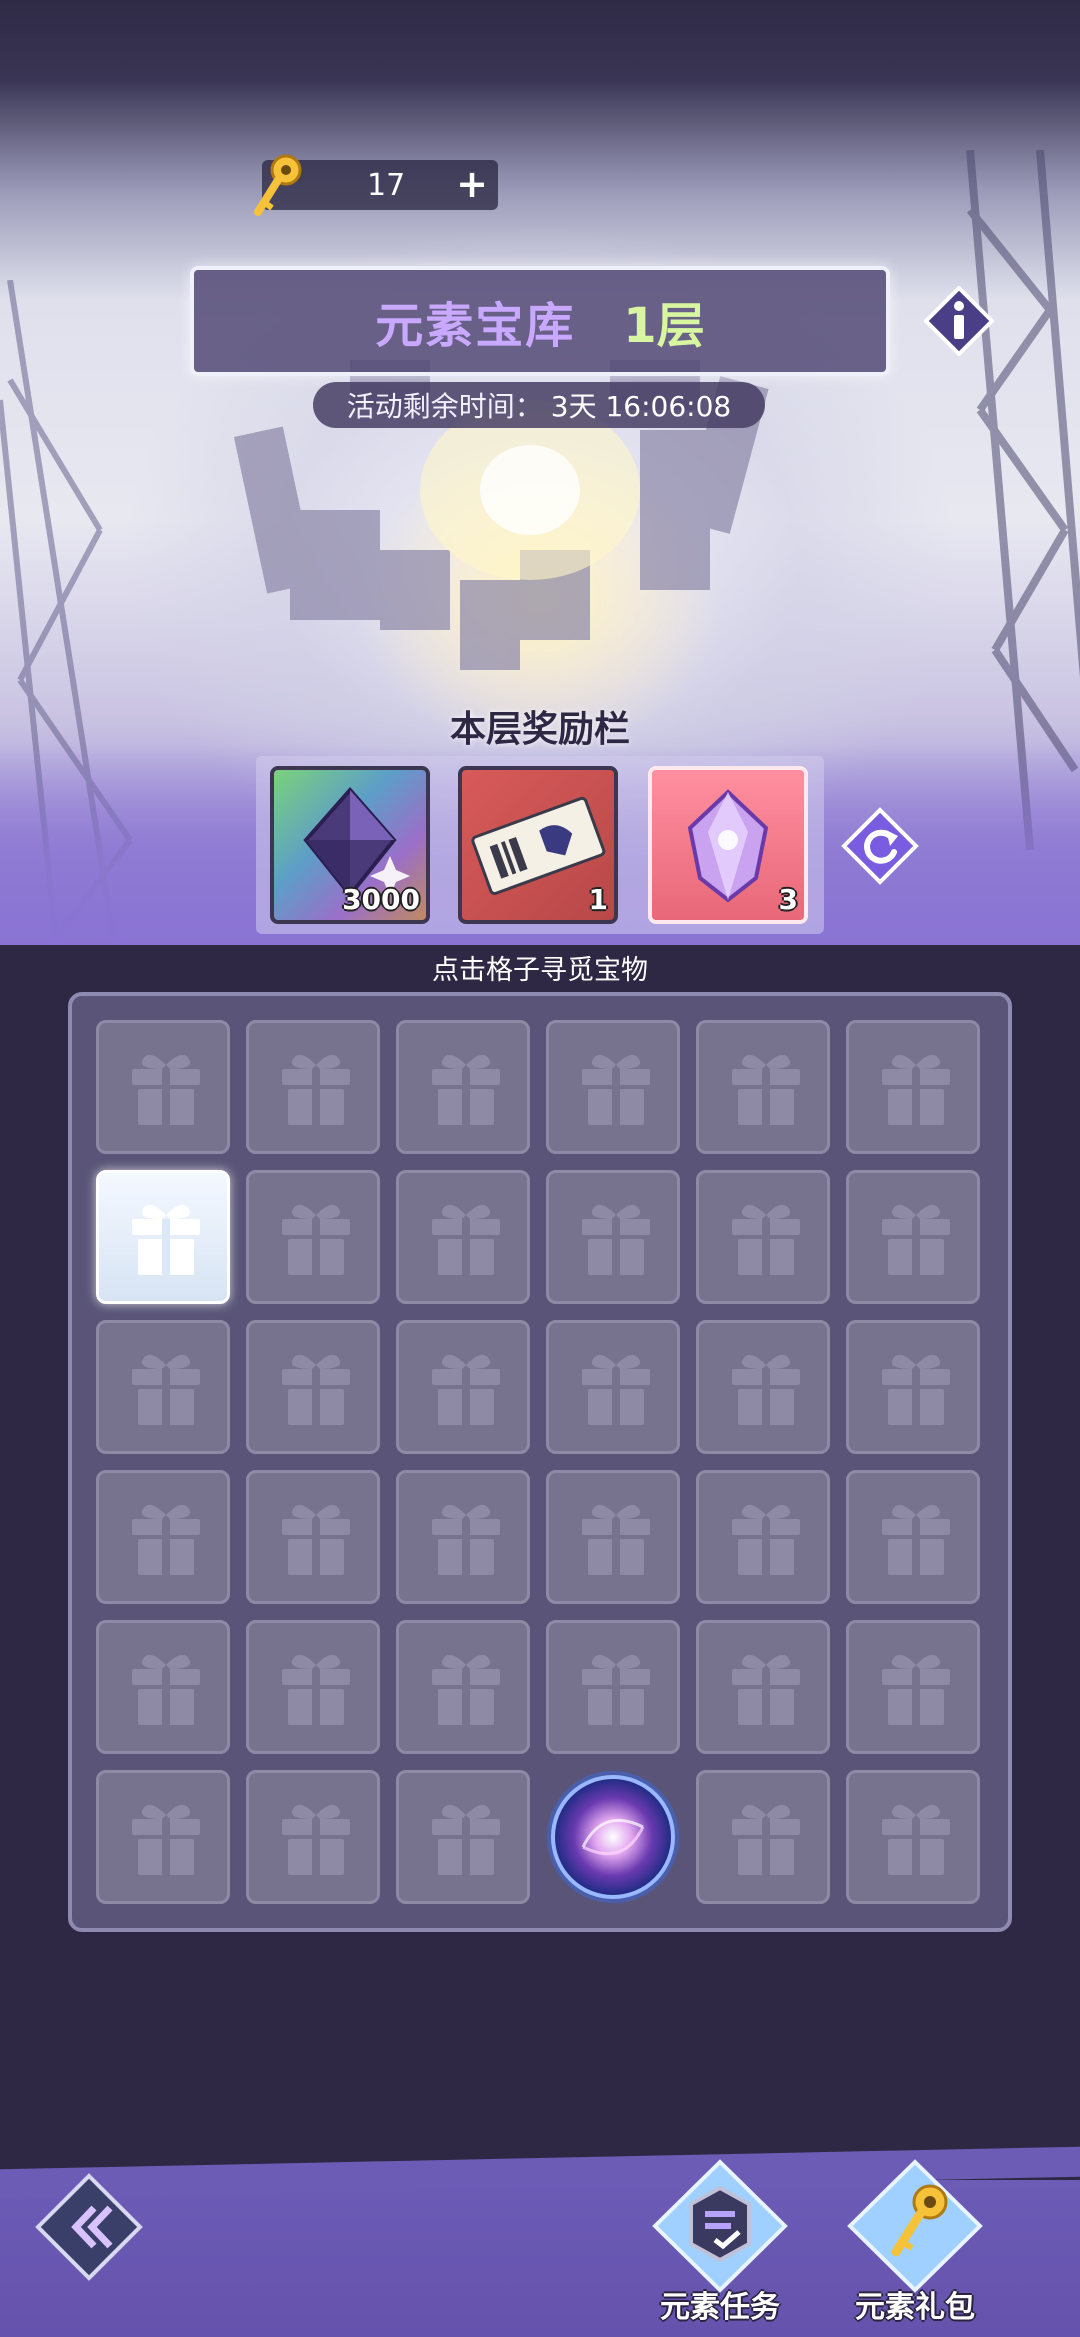 This screenshot has width=1080, height=2337. I want to click on key-icon, so click(278, 185).